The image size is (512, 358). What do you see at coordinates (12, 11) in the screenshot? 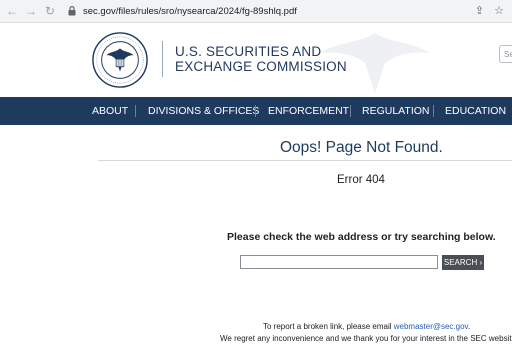
I see `back-arrow-icon: ←` at bounding box center [12, 11].